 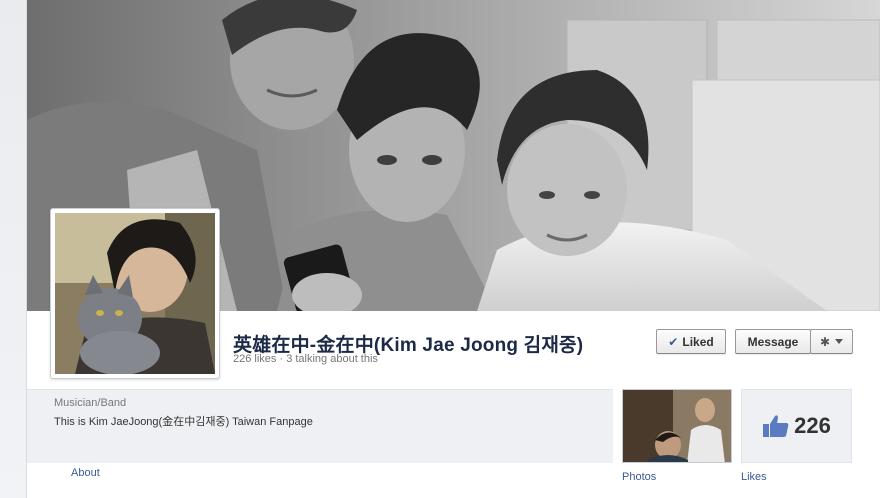 What do you see at coordinates (754, 477) in the screenshot?
I see `likes-link: Likes` at bounding box center [754, 477].